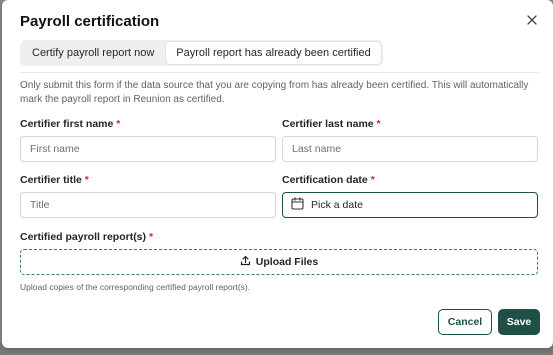 This screenshot has width=553, height=355. What do you see at coordinates (325, 180) in the screenshot?
I see `date-label-text: Certification date` at bounding box center [325, 180].